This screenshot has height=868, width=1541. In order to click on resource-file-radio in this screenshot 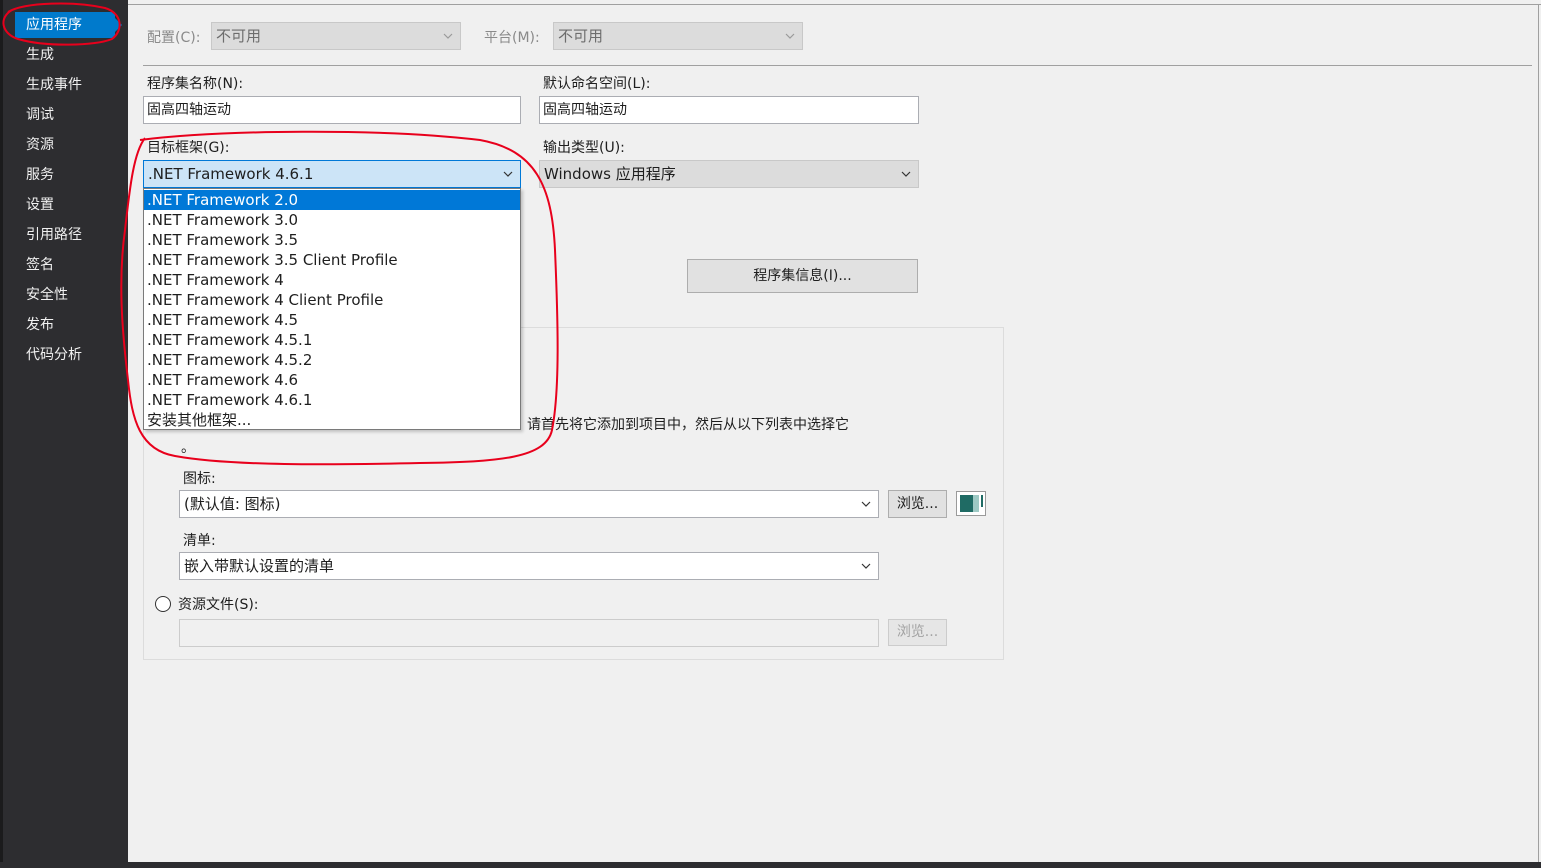, I will do `click(163, 604)`.